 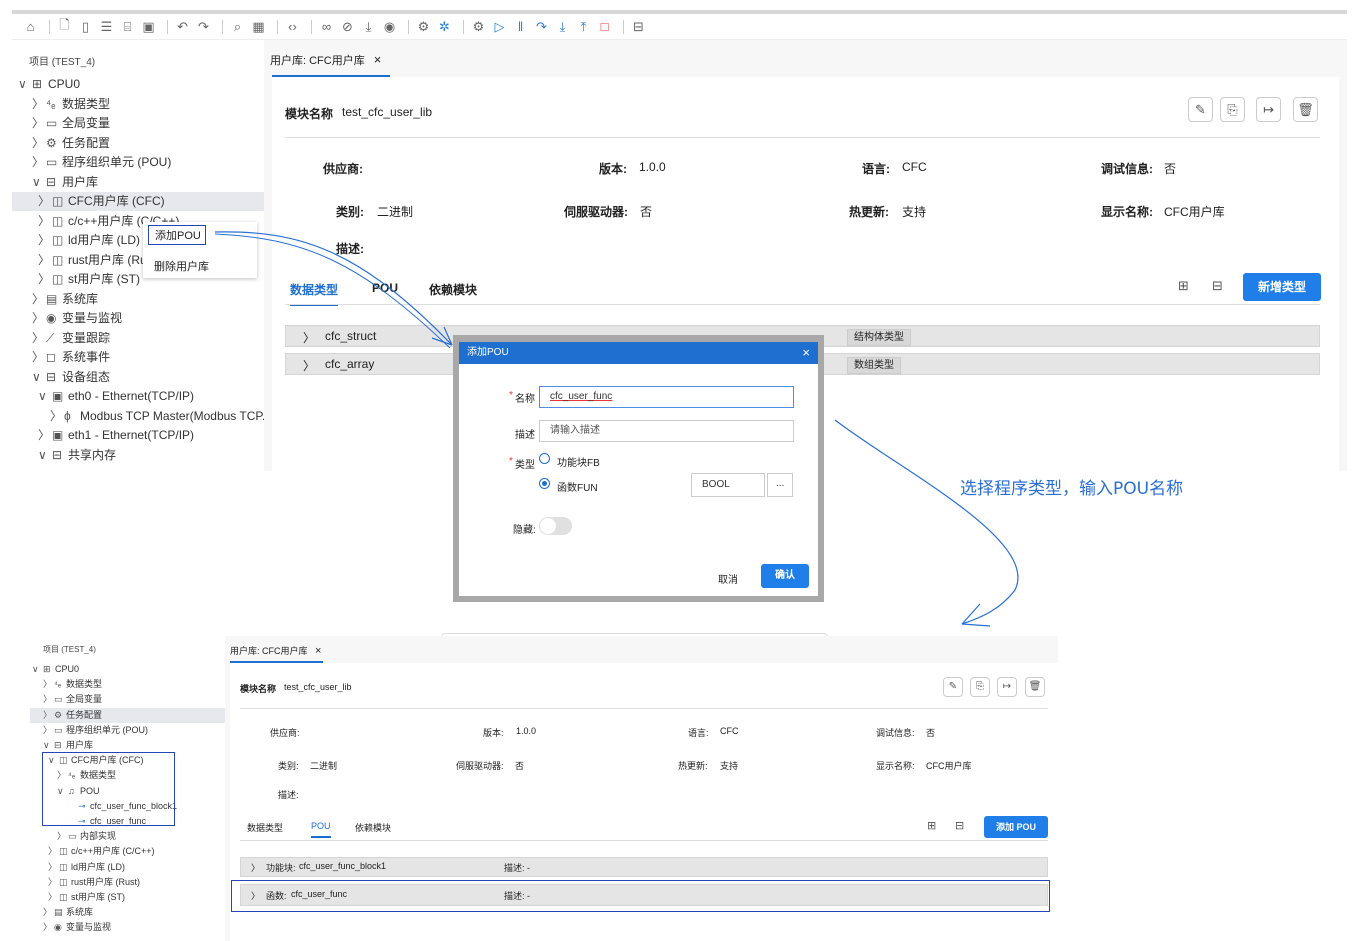 I want to click on open-folder-icon: ⌸, so click(x=127, y=27).